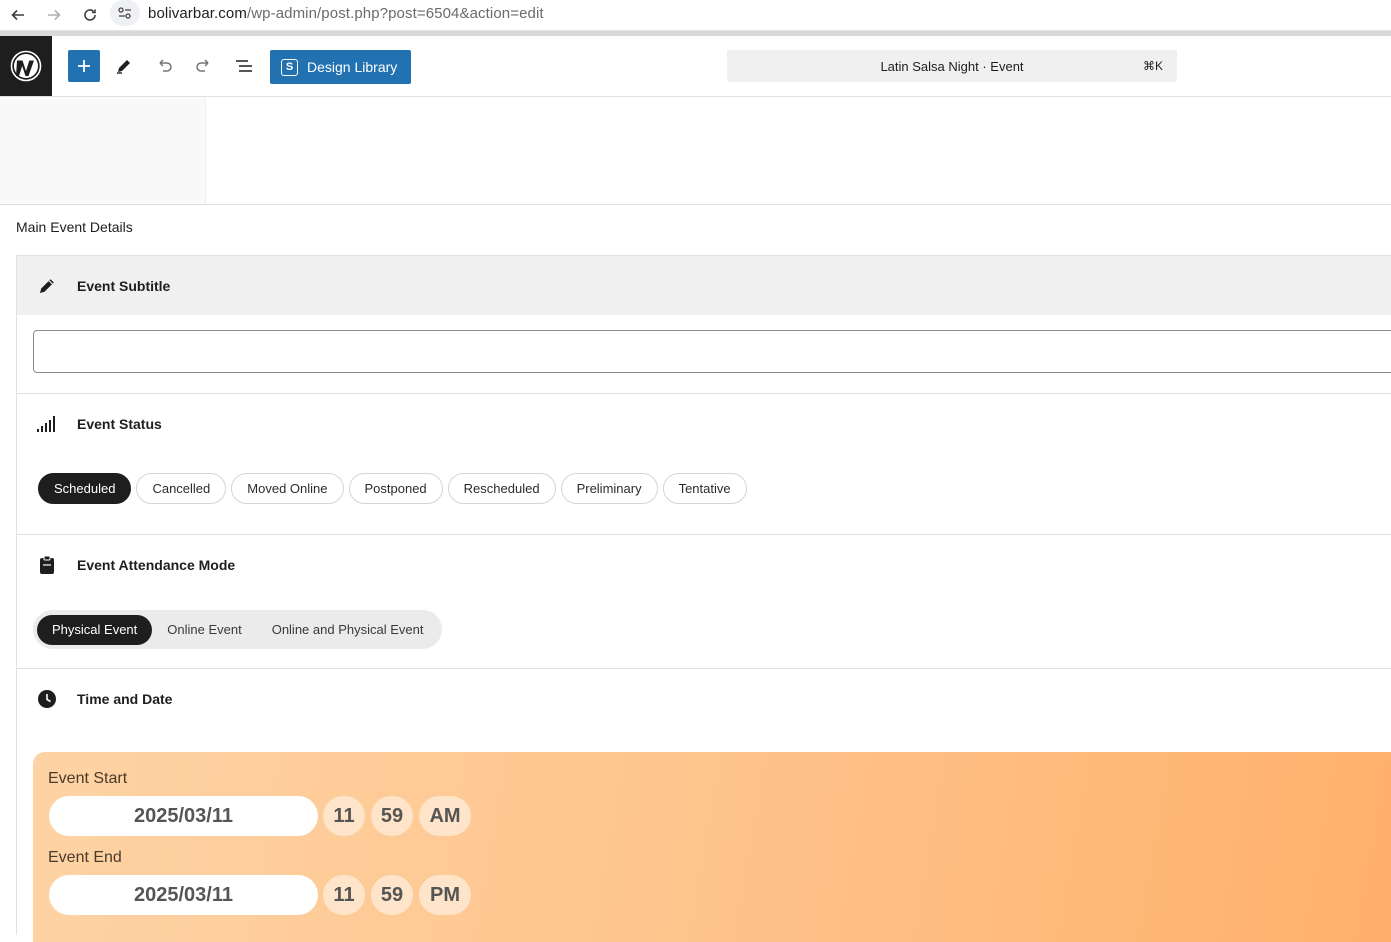 This screenshot has width=1391, height=942. What do you see at coordinates (164, 66) in the screenshot?
I see `undo-icon` at bounding box center [164, 66].